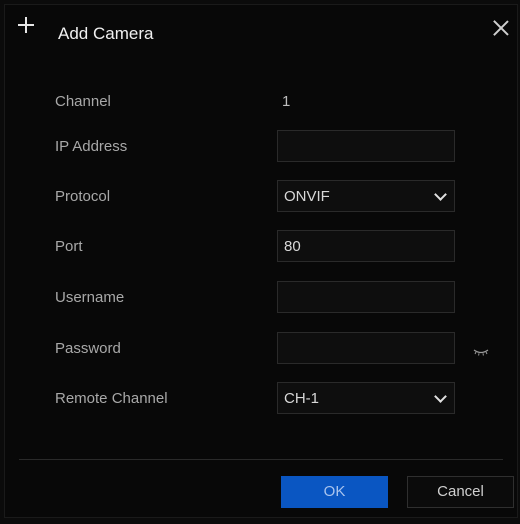 The image size is (520, 524). What do you see at coordinates (261, 298) in the screenshot?
I see `username-row: Username` at bounding box center [261, 298].